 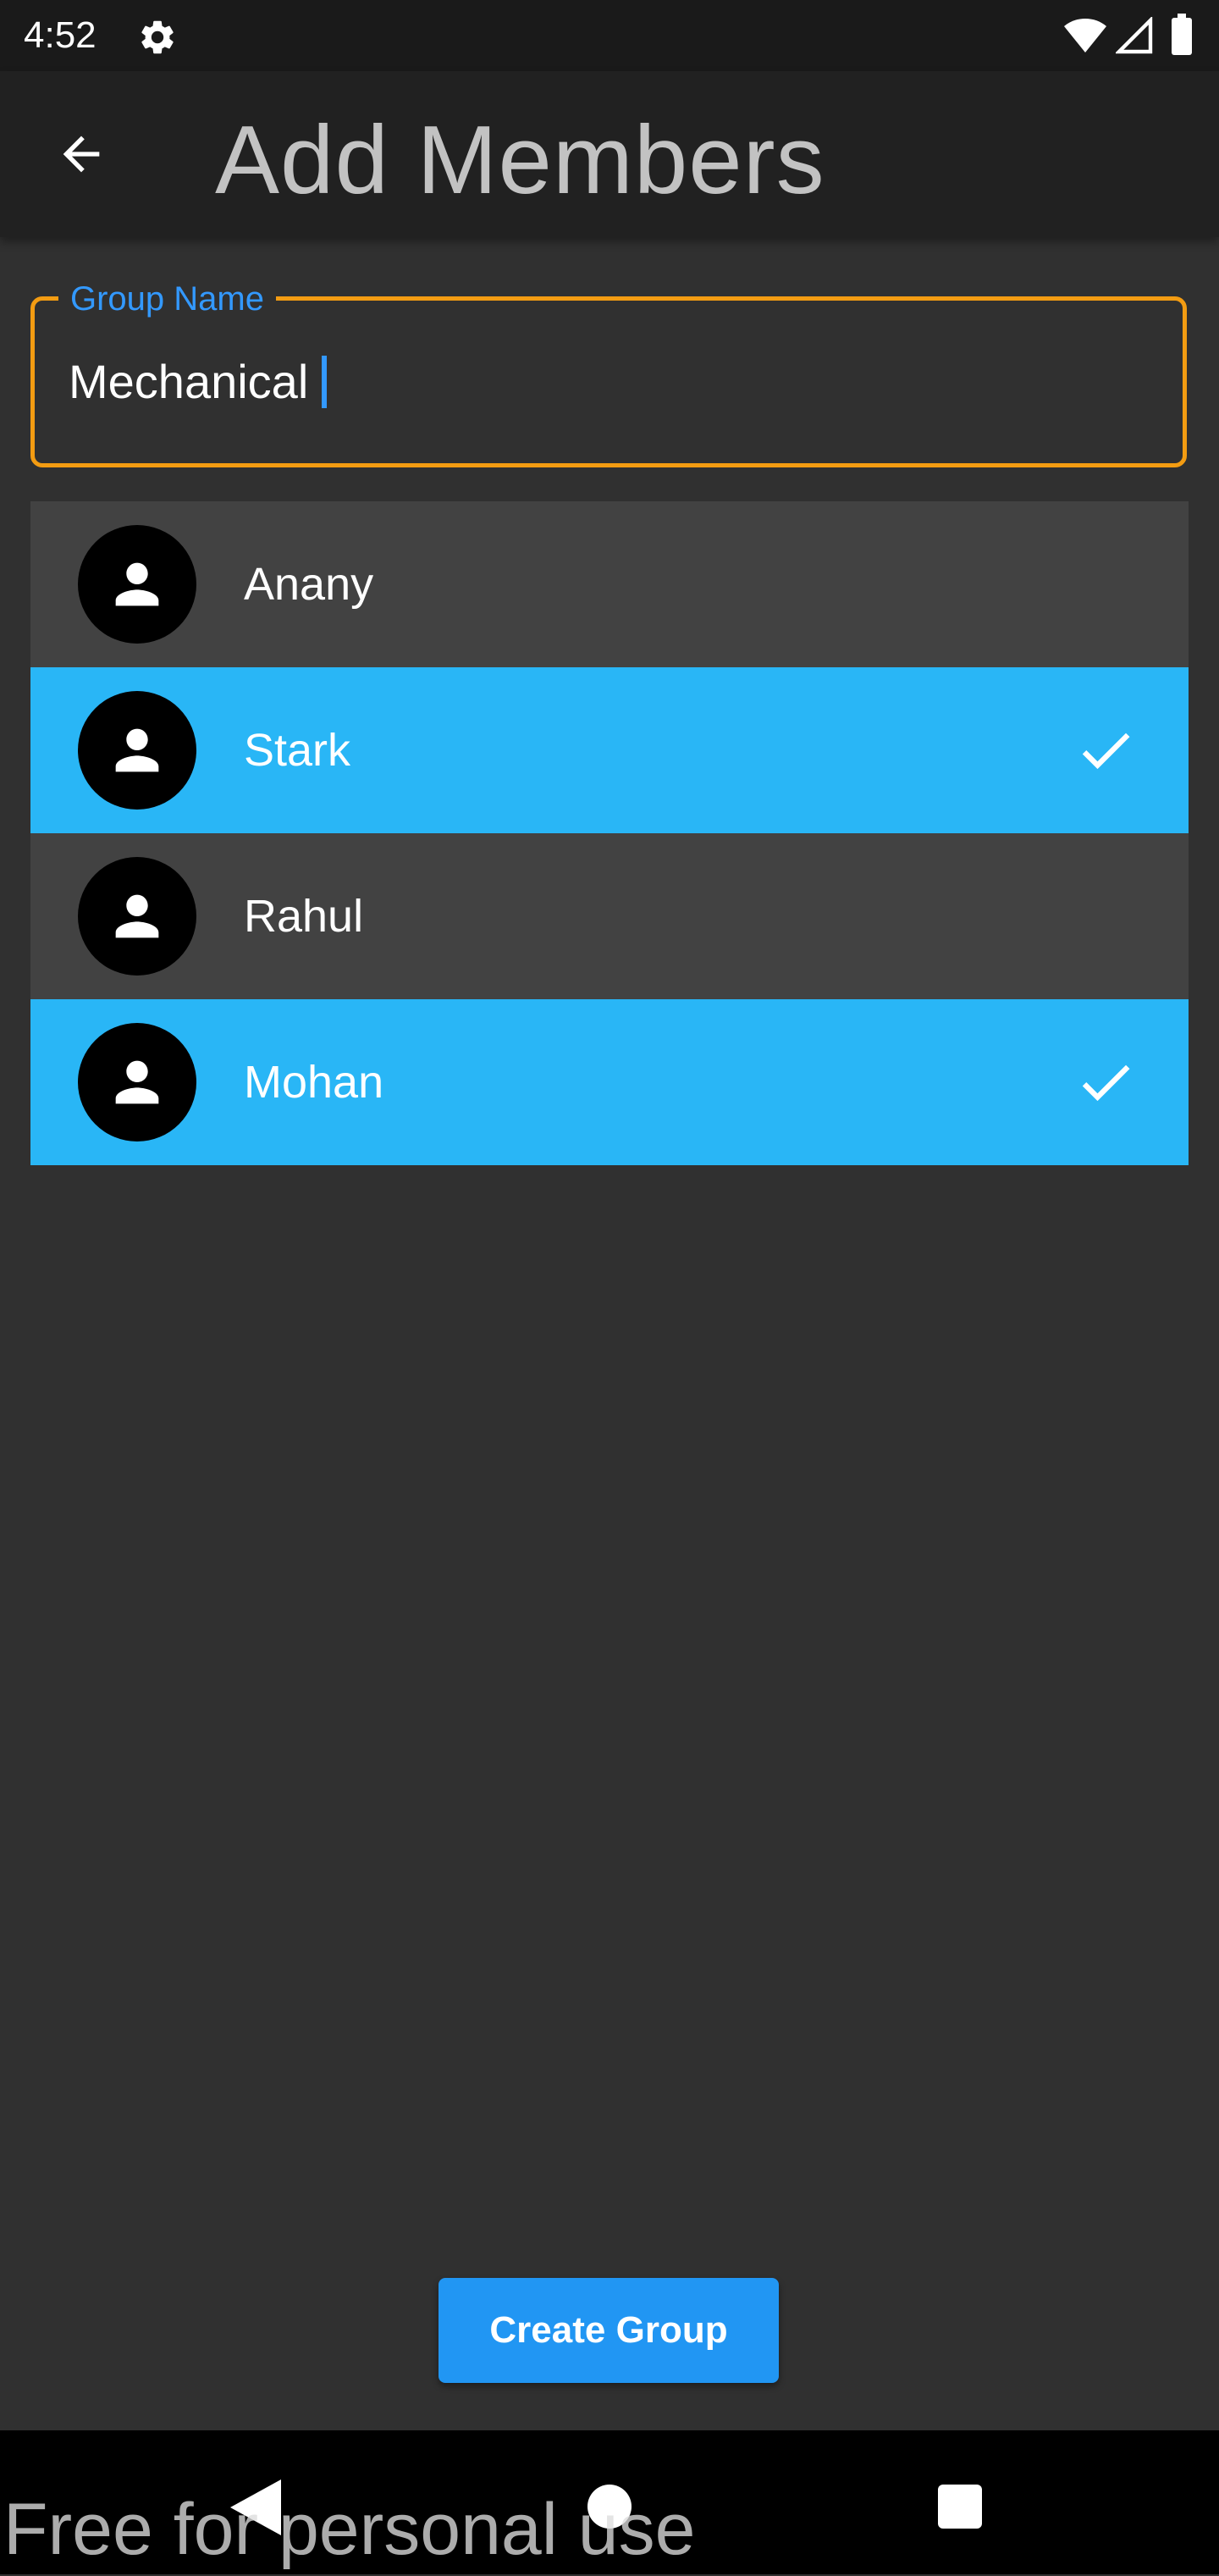 What do you see at coordinates (167, 299) in the screenshot?
I see `group-name-label: Group Name` at bounding box center [167, 299].